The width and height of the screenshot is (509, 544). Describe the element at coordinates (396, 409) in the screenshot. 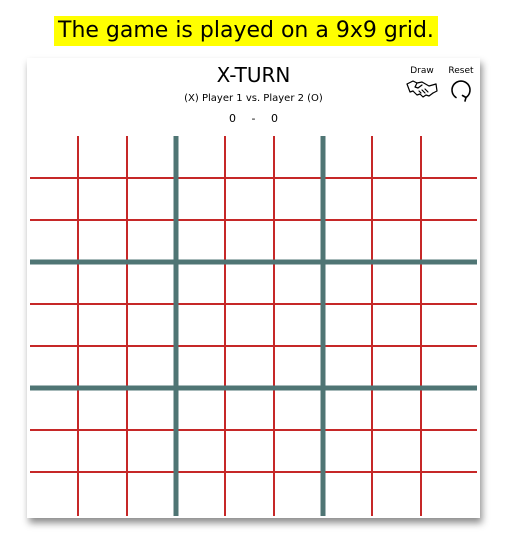

I see `board-cell-r7-c8` at that location.